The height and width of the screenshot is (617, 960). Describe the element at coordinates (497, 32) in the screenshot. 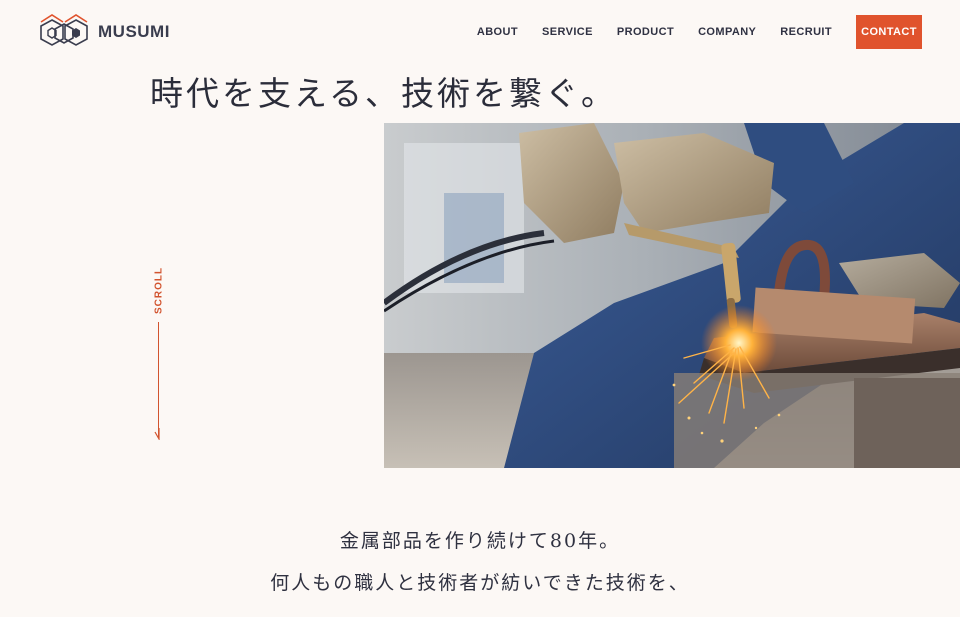

I see `nav-item-about: ABOUT` at that location.